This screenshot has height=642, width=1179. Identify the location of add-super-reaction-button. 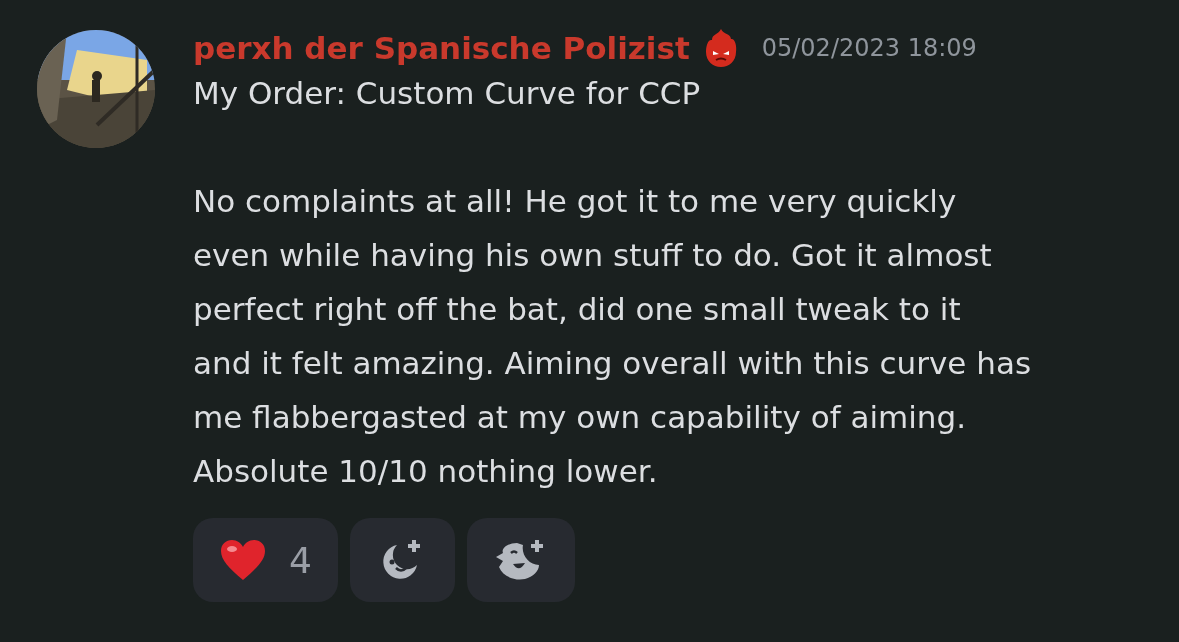
(520, 560).